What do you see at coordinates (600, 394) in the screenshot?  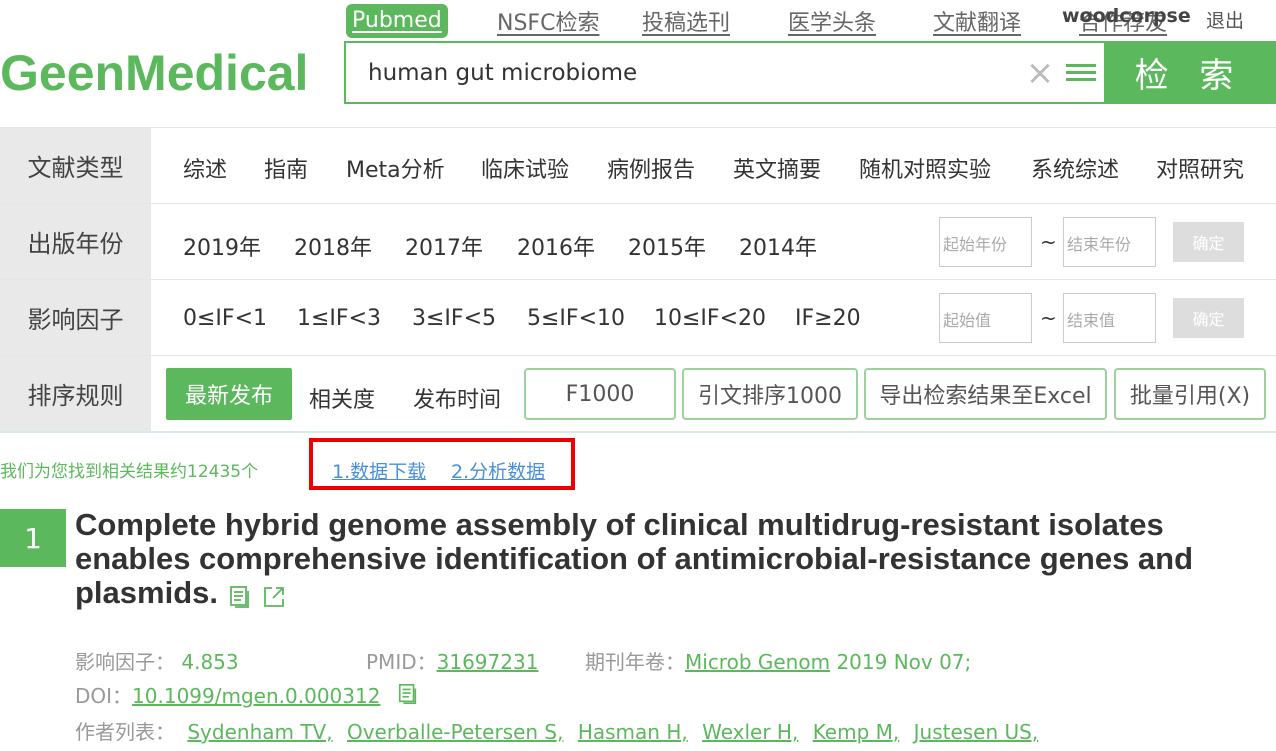 I see `sort-f1000-button: F1000` at bounding box center [600, 394].